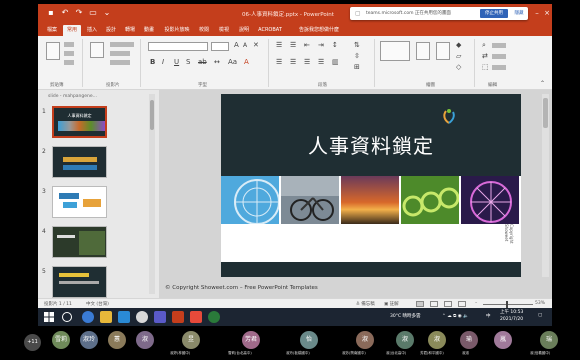 The width and height of the screenshot is (580, 360). Describe the element at coordinates (420, 304) in the screenshot. I see `normal-view-icon` at that location.